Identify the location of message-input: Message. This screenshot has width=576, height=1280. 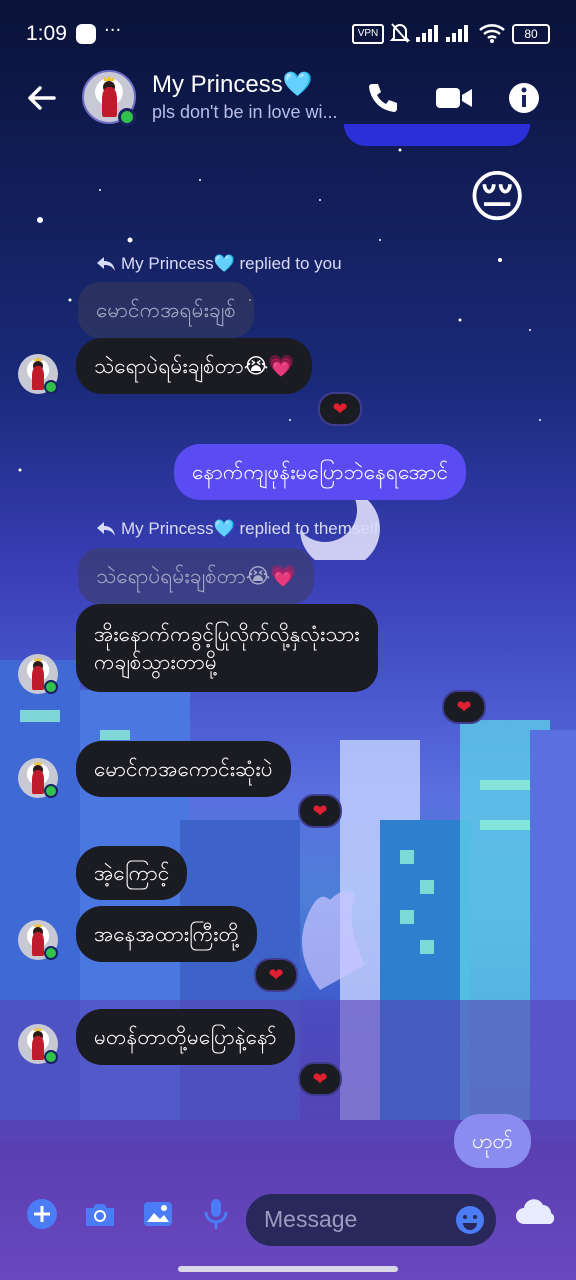
(371, 1220).